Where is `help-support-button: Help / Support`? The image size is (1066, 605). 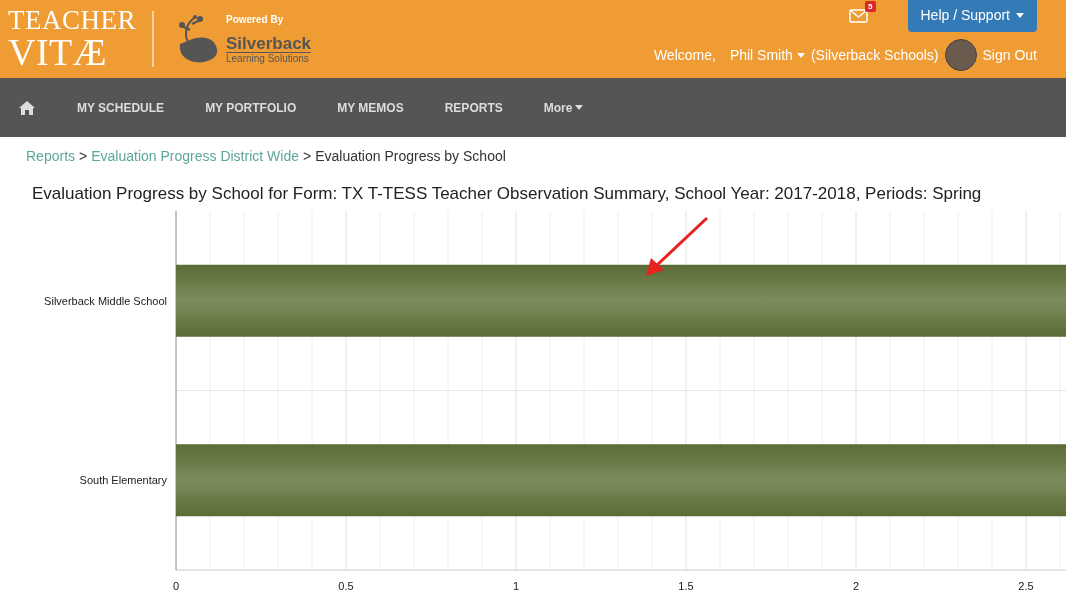
help-support-button: Help / Support is located at coordinates (972, 16).